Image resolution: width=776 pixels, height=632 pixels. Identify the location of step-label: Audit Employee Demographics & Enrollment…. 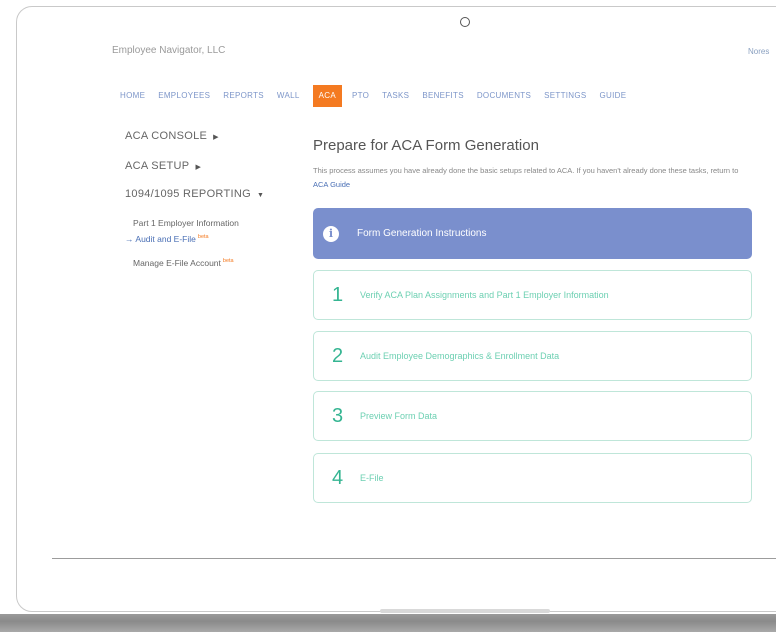
(460, 356).